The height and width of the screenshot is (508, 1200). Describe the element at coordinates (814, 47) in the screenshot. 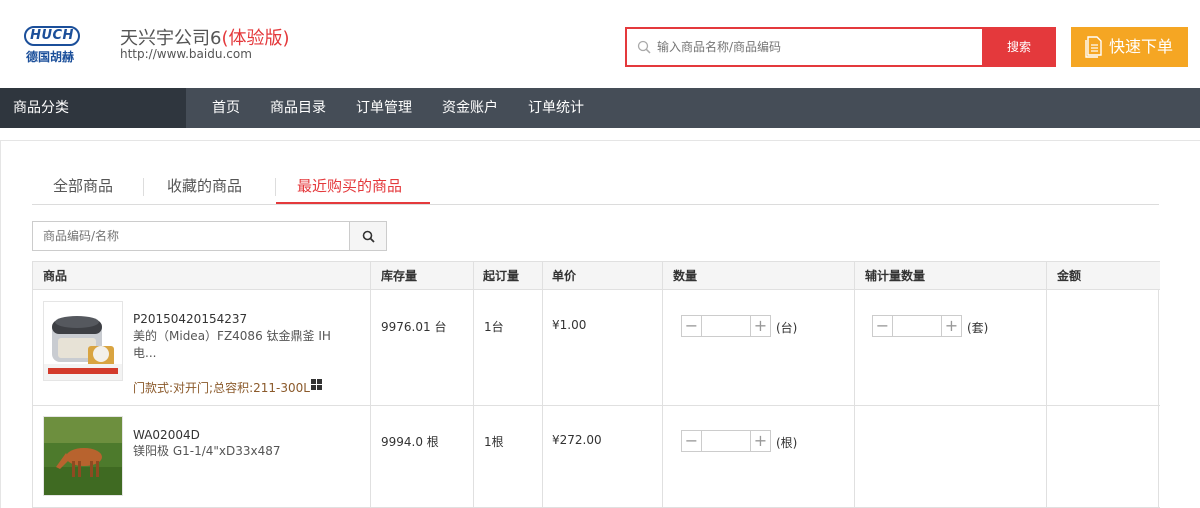

I see `search-input` at that location.